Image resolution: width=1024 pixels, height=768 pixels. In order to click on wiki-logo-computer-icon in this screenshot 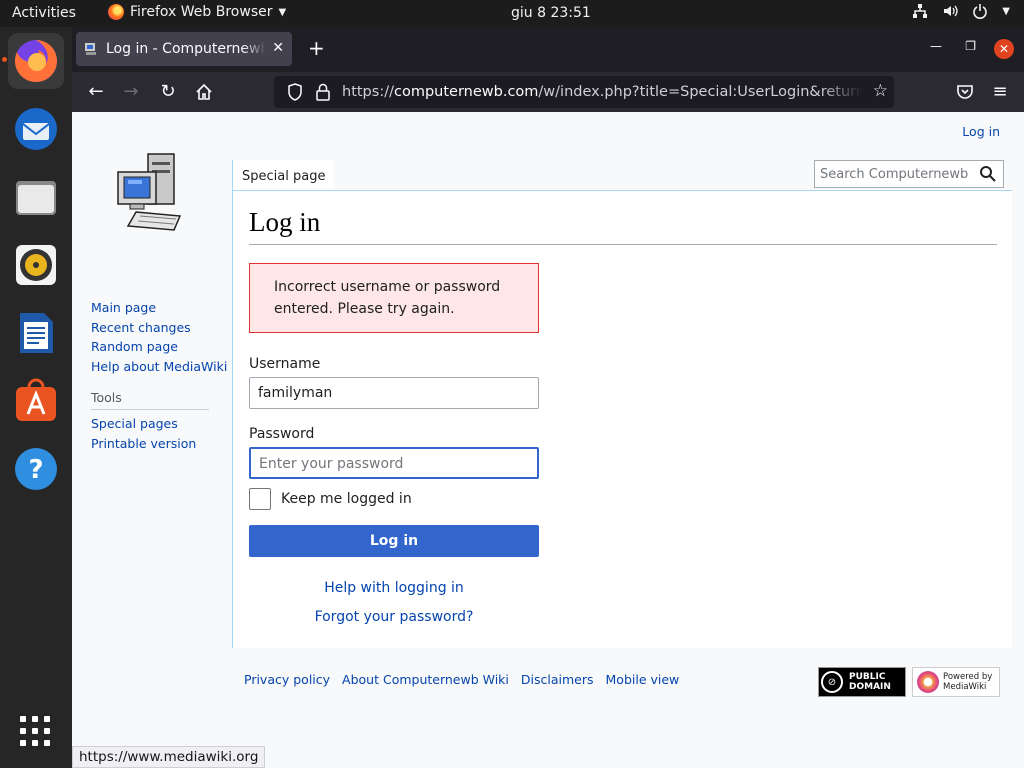, I will do `click(152, 192)`.